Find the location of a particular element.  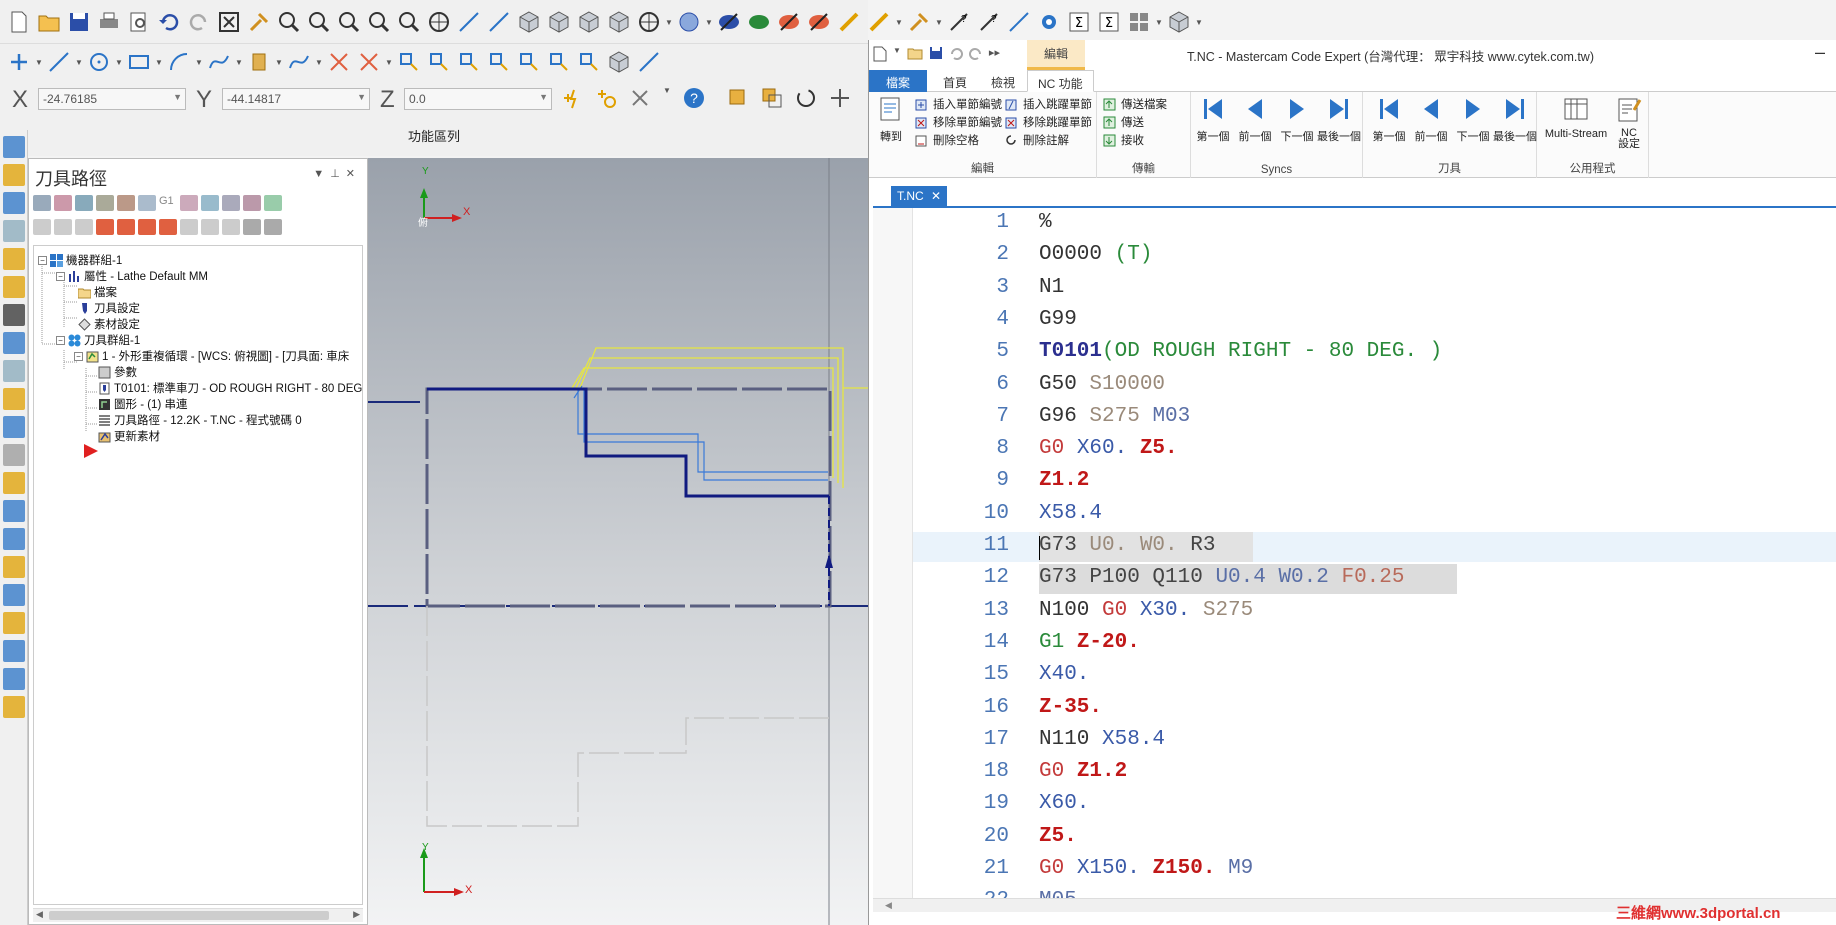

redo-icon is located at coordinates (975, 53).